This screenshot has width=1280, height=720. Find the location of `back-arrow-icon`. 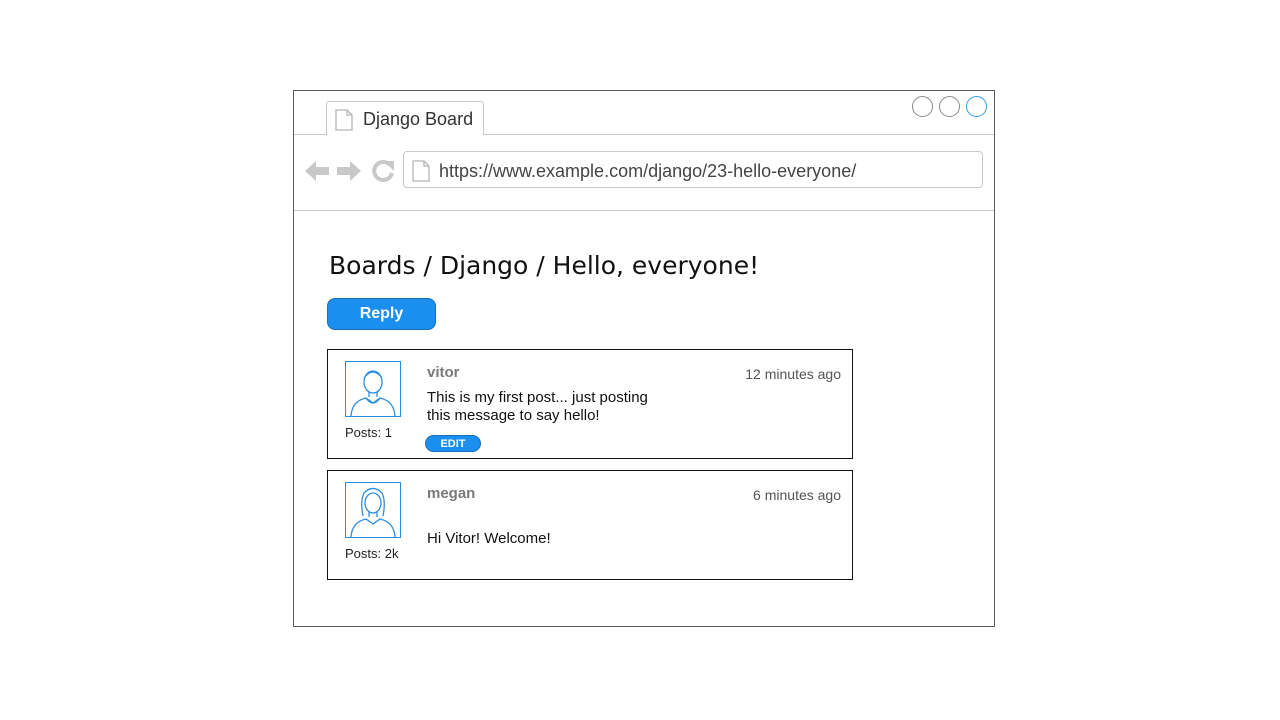

back-arrow-icon is located at coordinates (317, 173).